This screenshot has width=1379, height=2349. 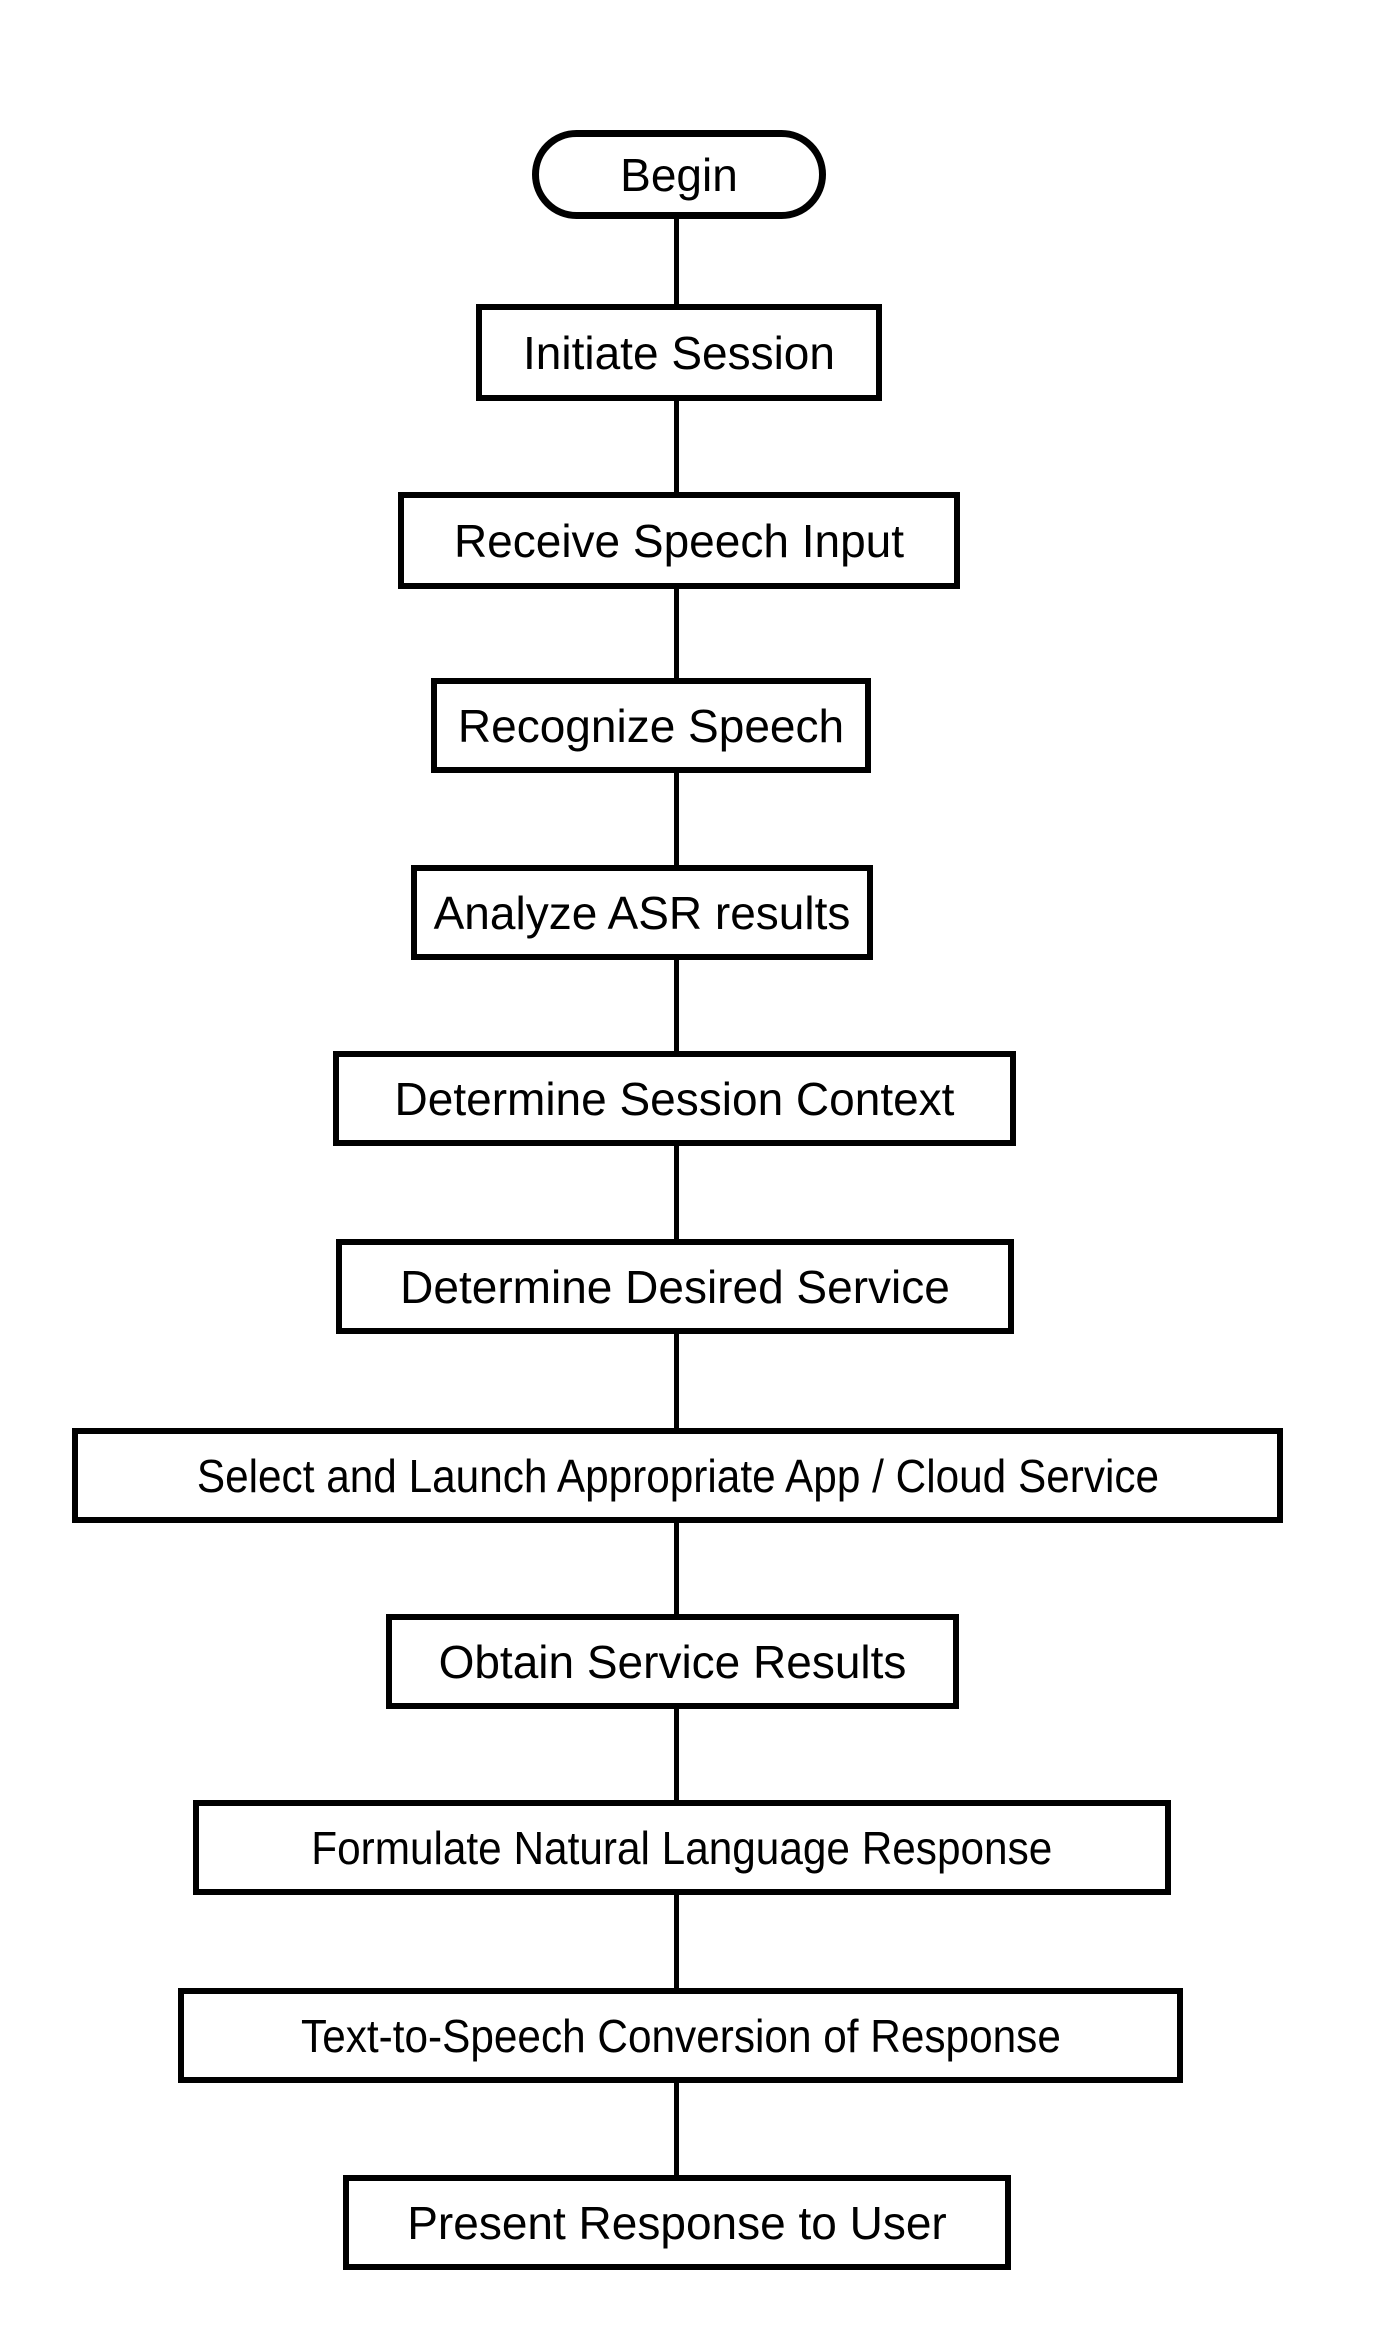 I want to click on connector-recognize-speech-to-analyze-asr-results, so click(x=676, y=819).